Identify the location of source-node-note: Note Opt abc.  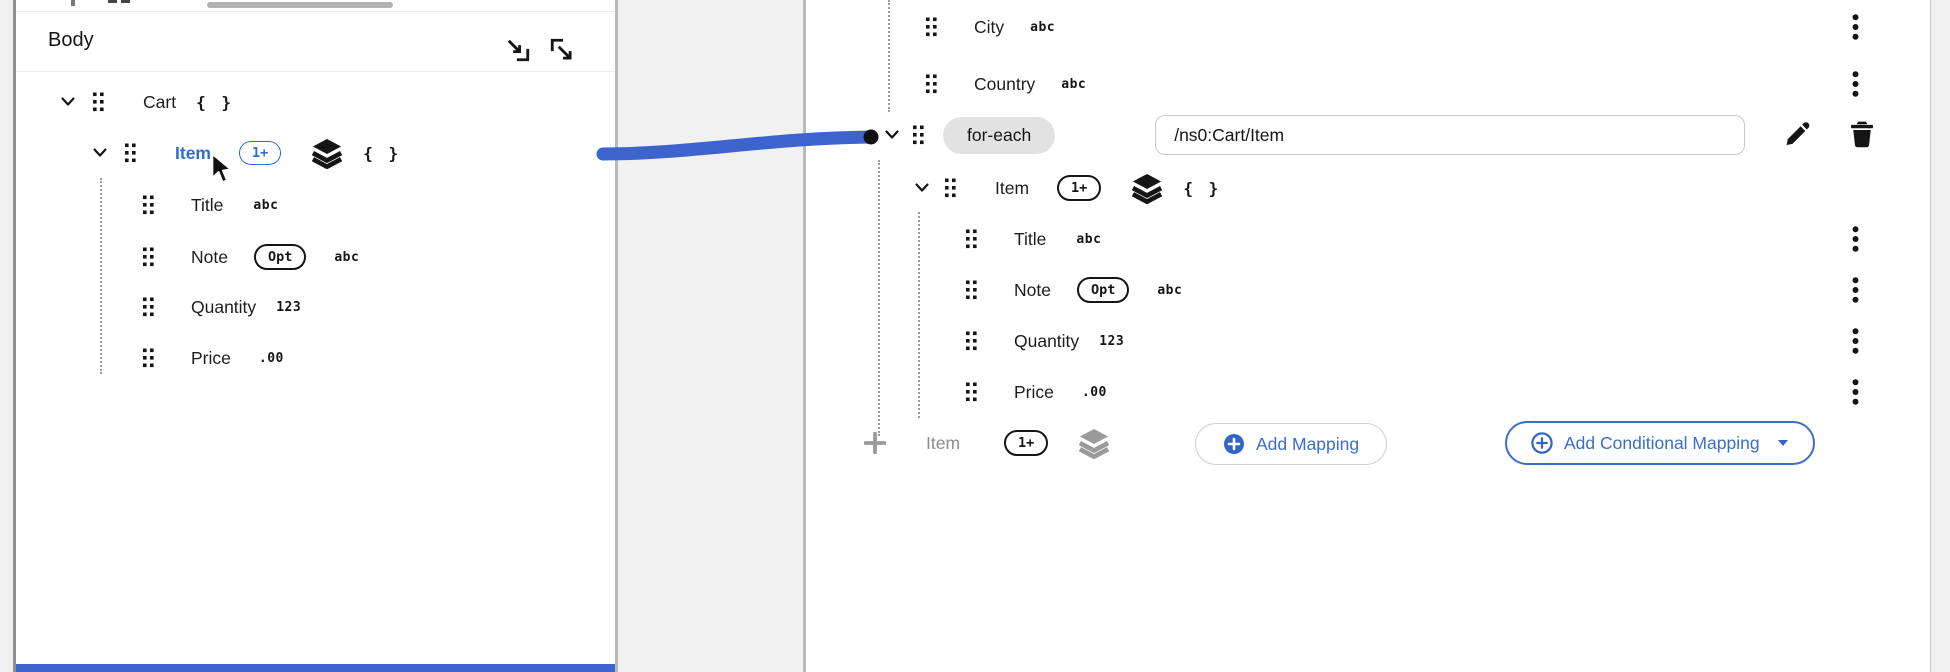
(250, 257).